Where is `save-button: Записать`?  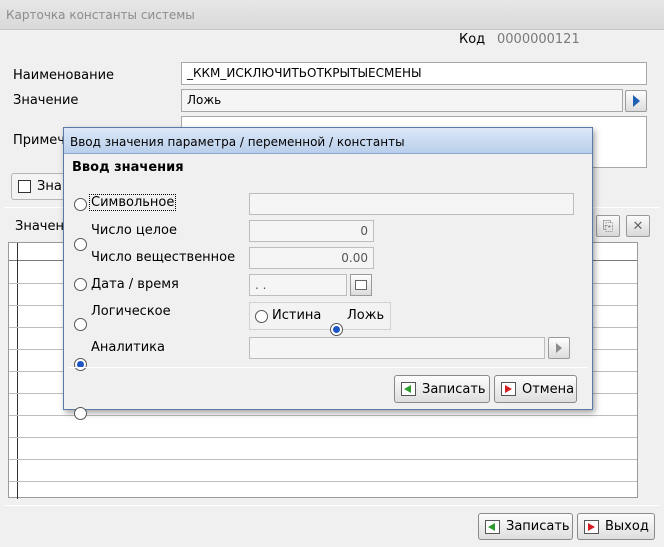
save-button: Записать is located at coordinates (525, 526).